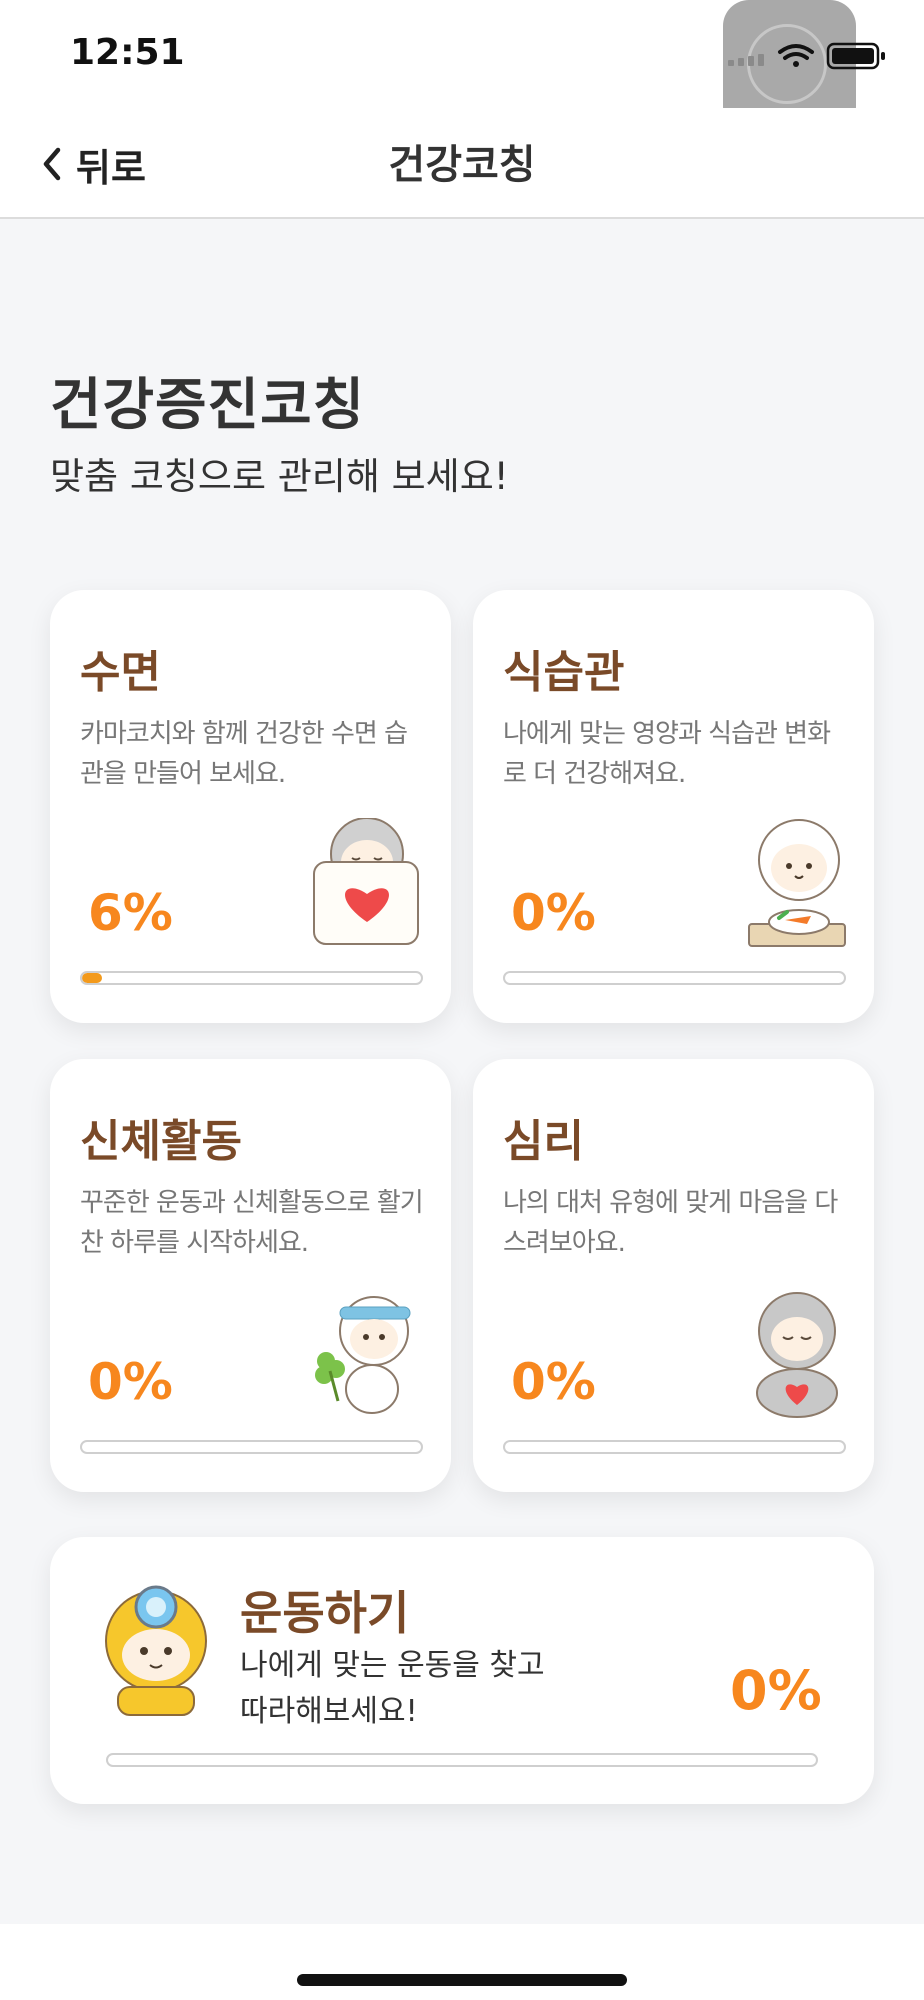 This screenshot has width=924, height=2000. I want to click on page-title: 건강코칭, so click(462, 165).